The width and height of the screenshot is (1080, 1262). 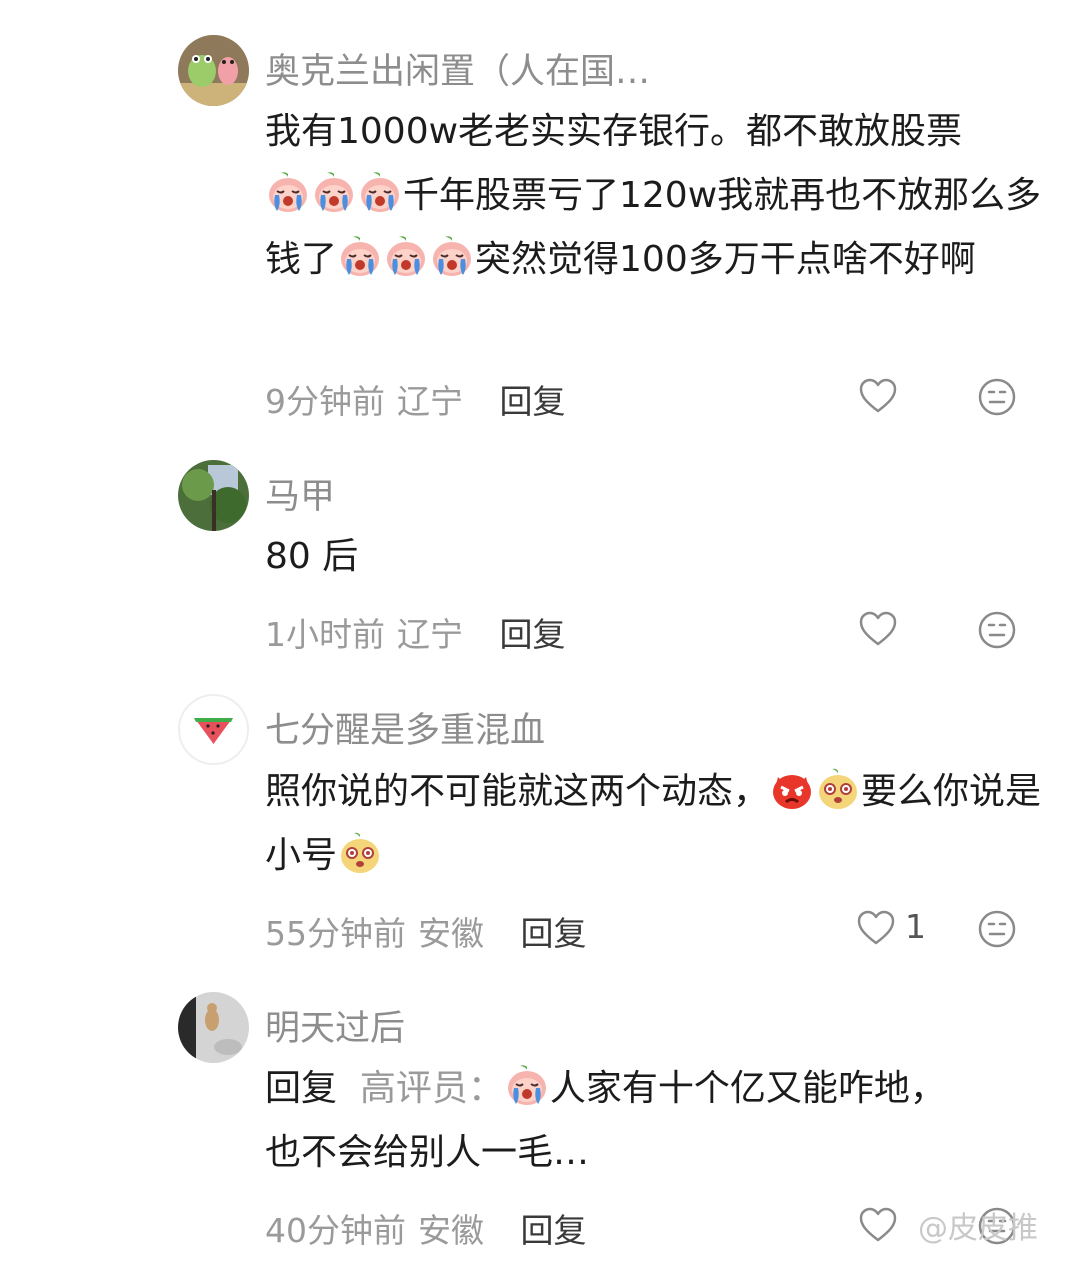 I want to click on user-name: 马甲, so click(x=300, y=493).